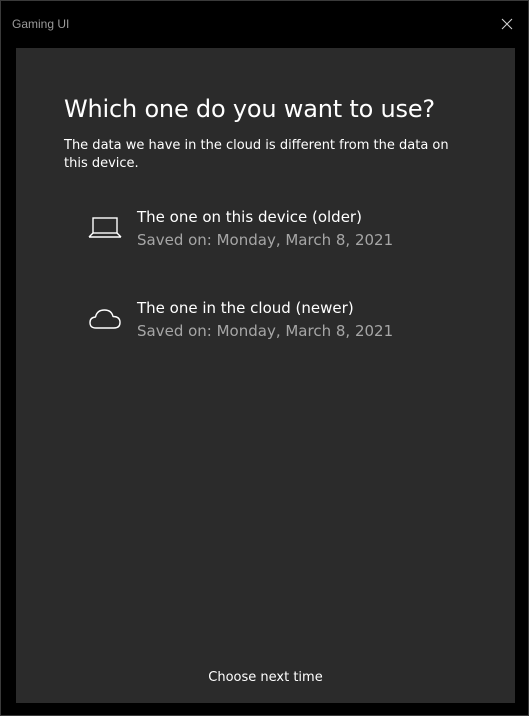 The height and width of the screenshot is (716, 529). Describe the element at coordinates (264, 20) in the screenshot. I see `title-bar: Gaming UI` at that location.